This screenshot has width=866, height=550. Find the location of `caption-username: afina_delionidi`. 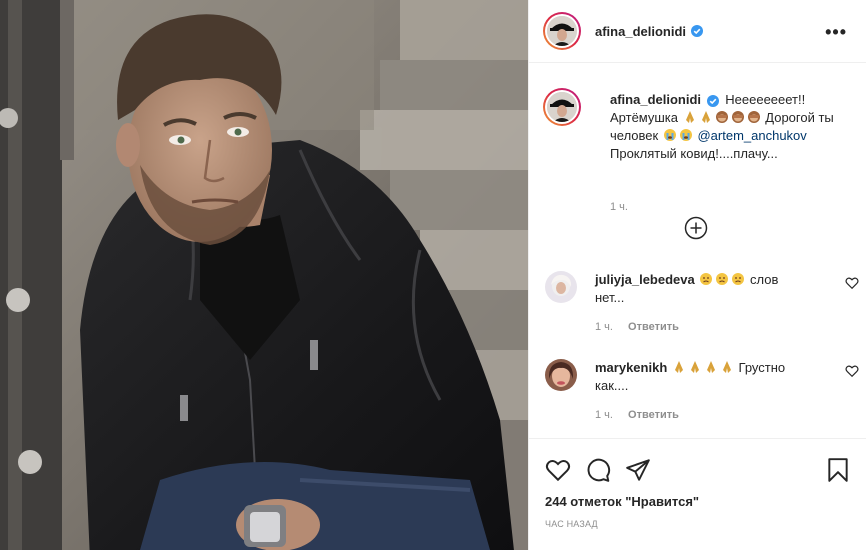

caption-username: afina_delionidi is located at coordinates (655, 99).